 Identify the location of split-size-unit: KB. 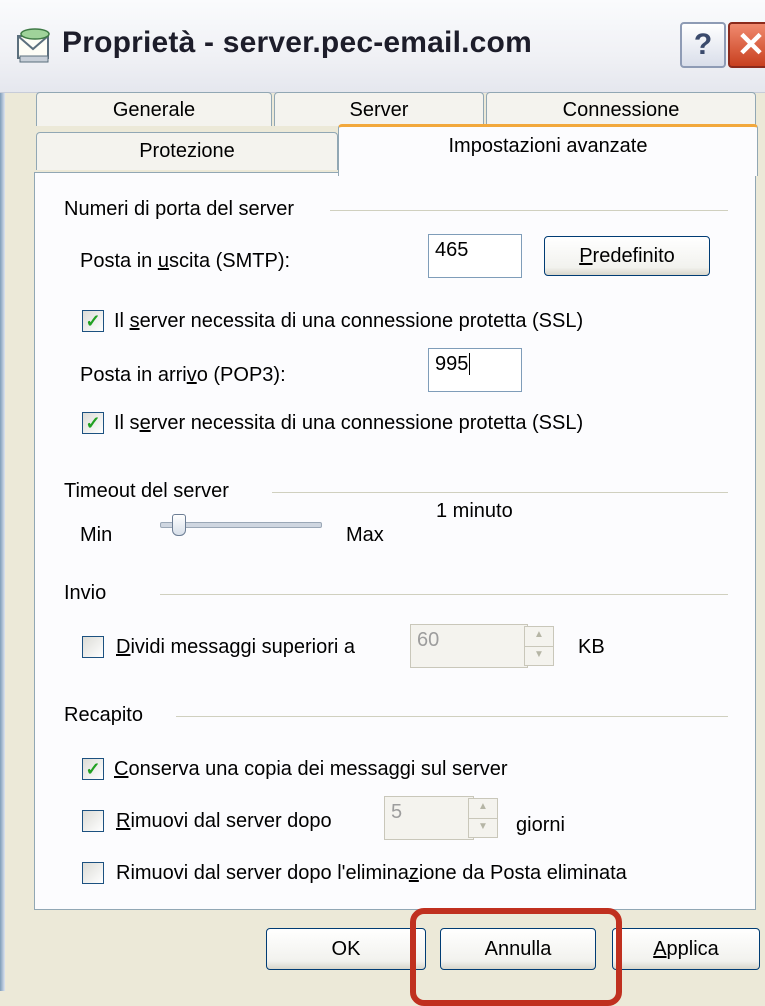
(591, 647).